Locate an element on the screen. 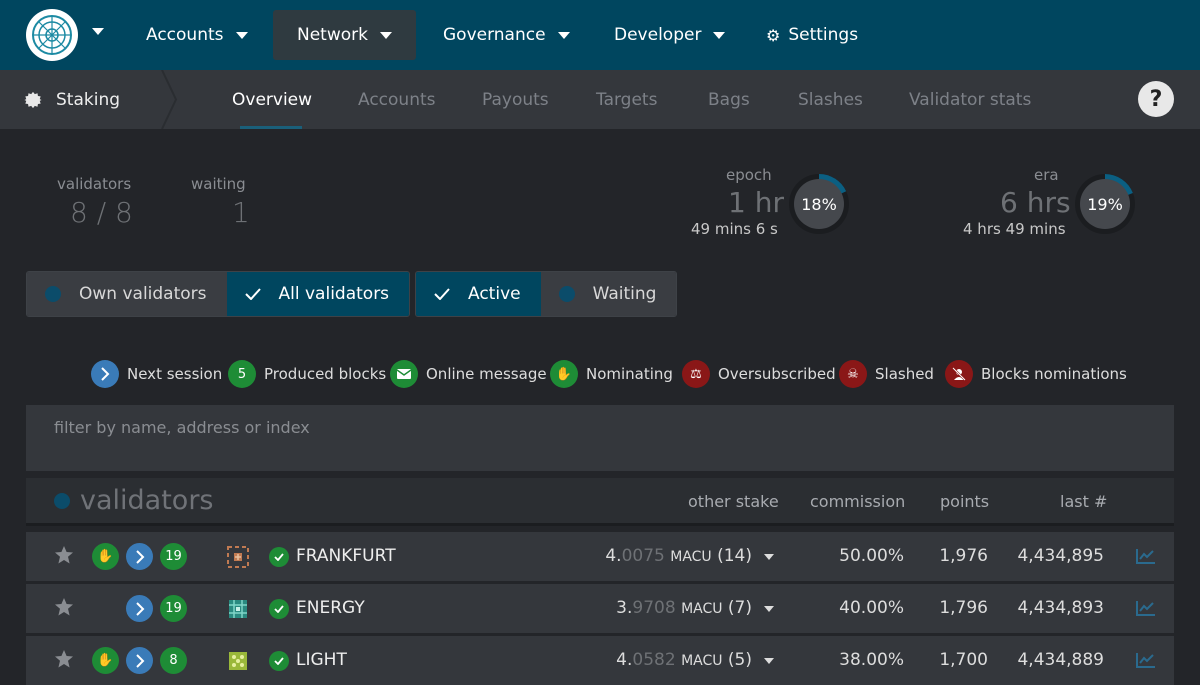 The height and width of the screenshot is (685, 1200). tab-bags: Bags is located at coordinates (729, 99).